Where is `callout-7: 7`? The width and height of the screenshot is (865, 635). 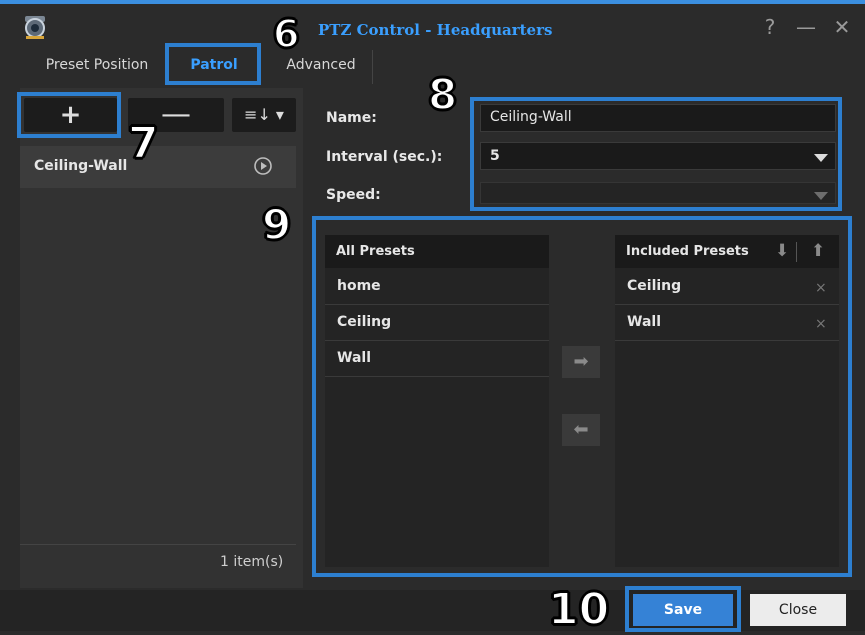
callout-7: 7 is located at coordinates (143, 143).